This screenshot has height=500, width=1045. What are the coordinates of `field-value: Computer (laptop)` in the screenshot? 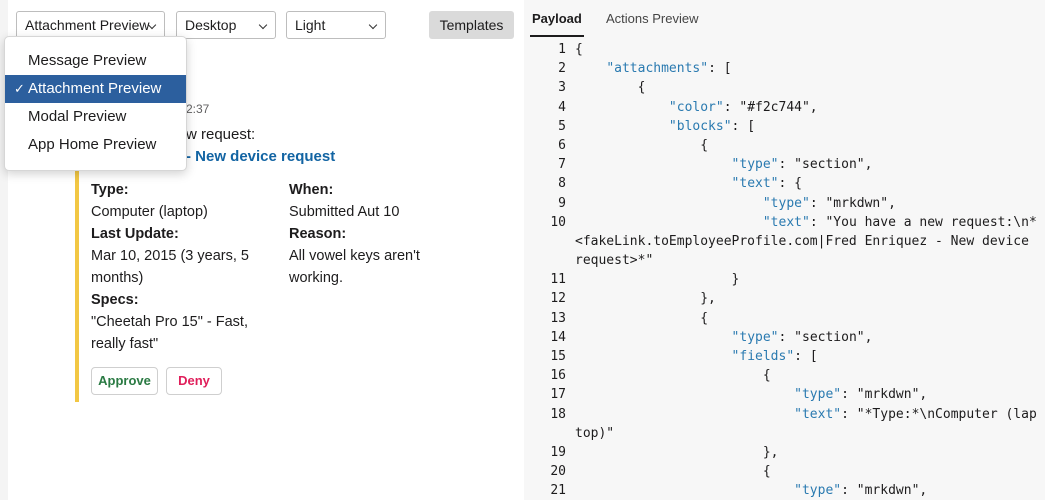 It's located at (149, 212).